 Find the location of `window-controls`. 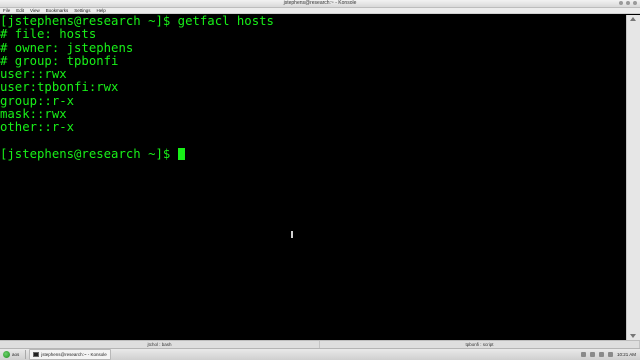

window-controls is located at coordinates (628, 3).